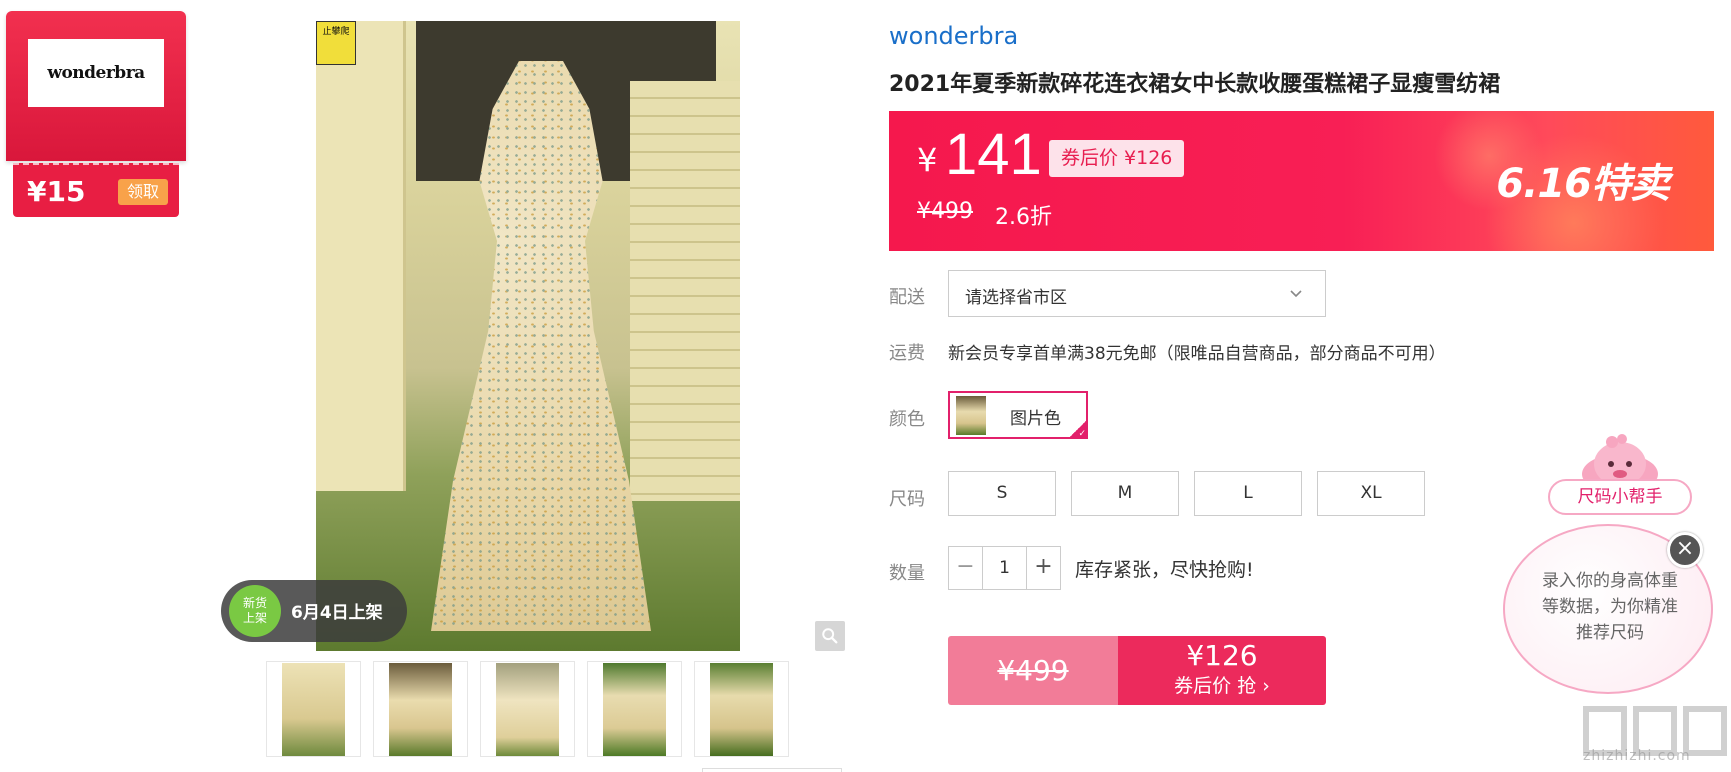 The height and width of the screenshot is (772, 1731). Describe the element at coordinates (993, 154) in the screenshot. I see `current-price: 141` at that location.